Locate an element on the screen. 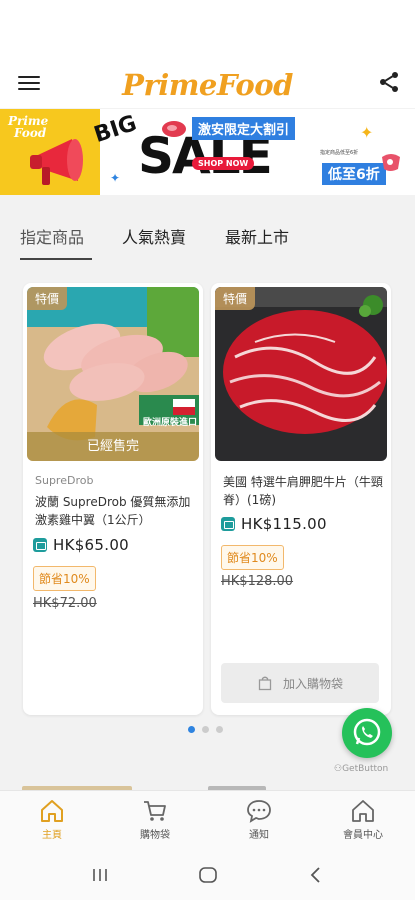 This screenshot has height=900, width=415. product-title: 美國 特選牛肩胛肥牛片（牛頸脊）(1磅) is located at coordinates (303, 491).